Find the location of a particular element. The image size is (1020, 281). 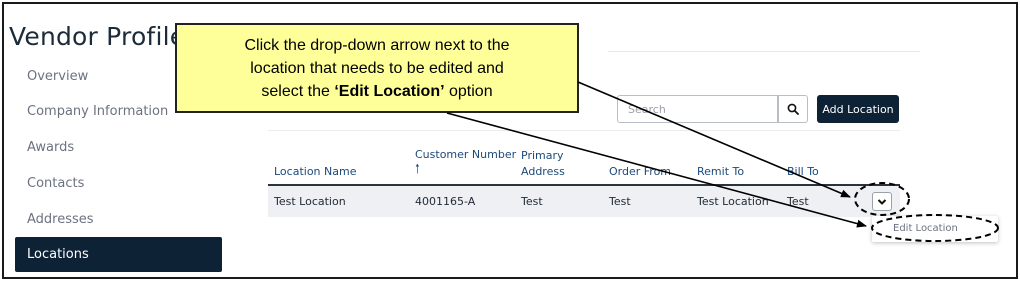

edit-location-highlight is located at coordinates (935, 228).